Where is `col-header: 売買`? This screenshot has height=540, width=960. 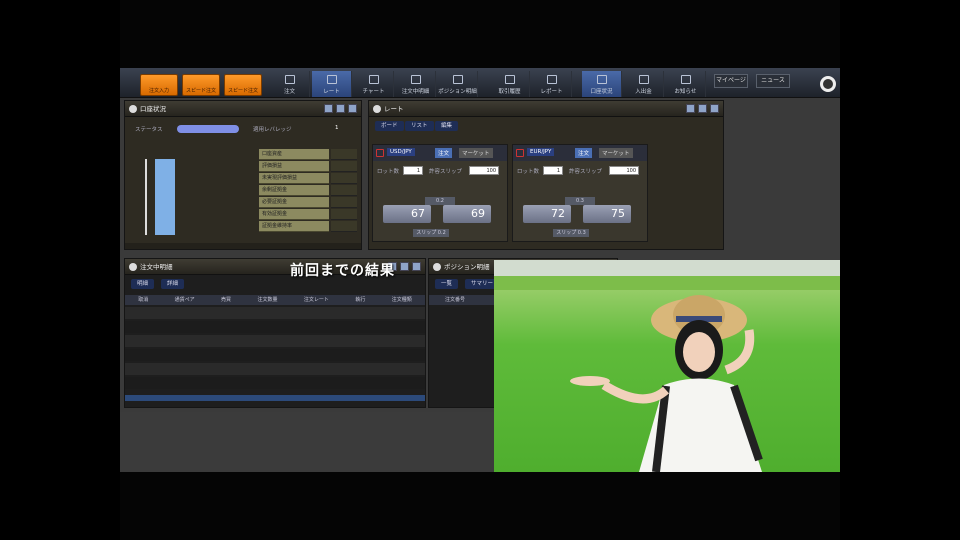 col-header: 売買 is located at coordinates (226, 300).